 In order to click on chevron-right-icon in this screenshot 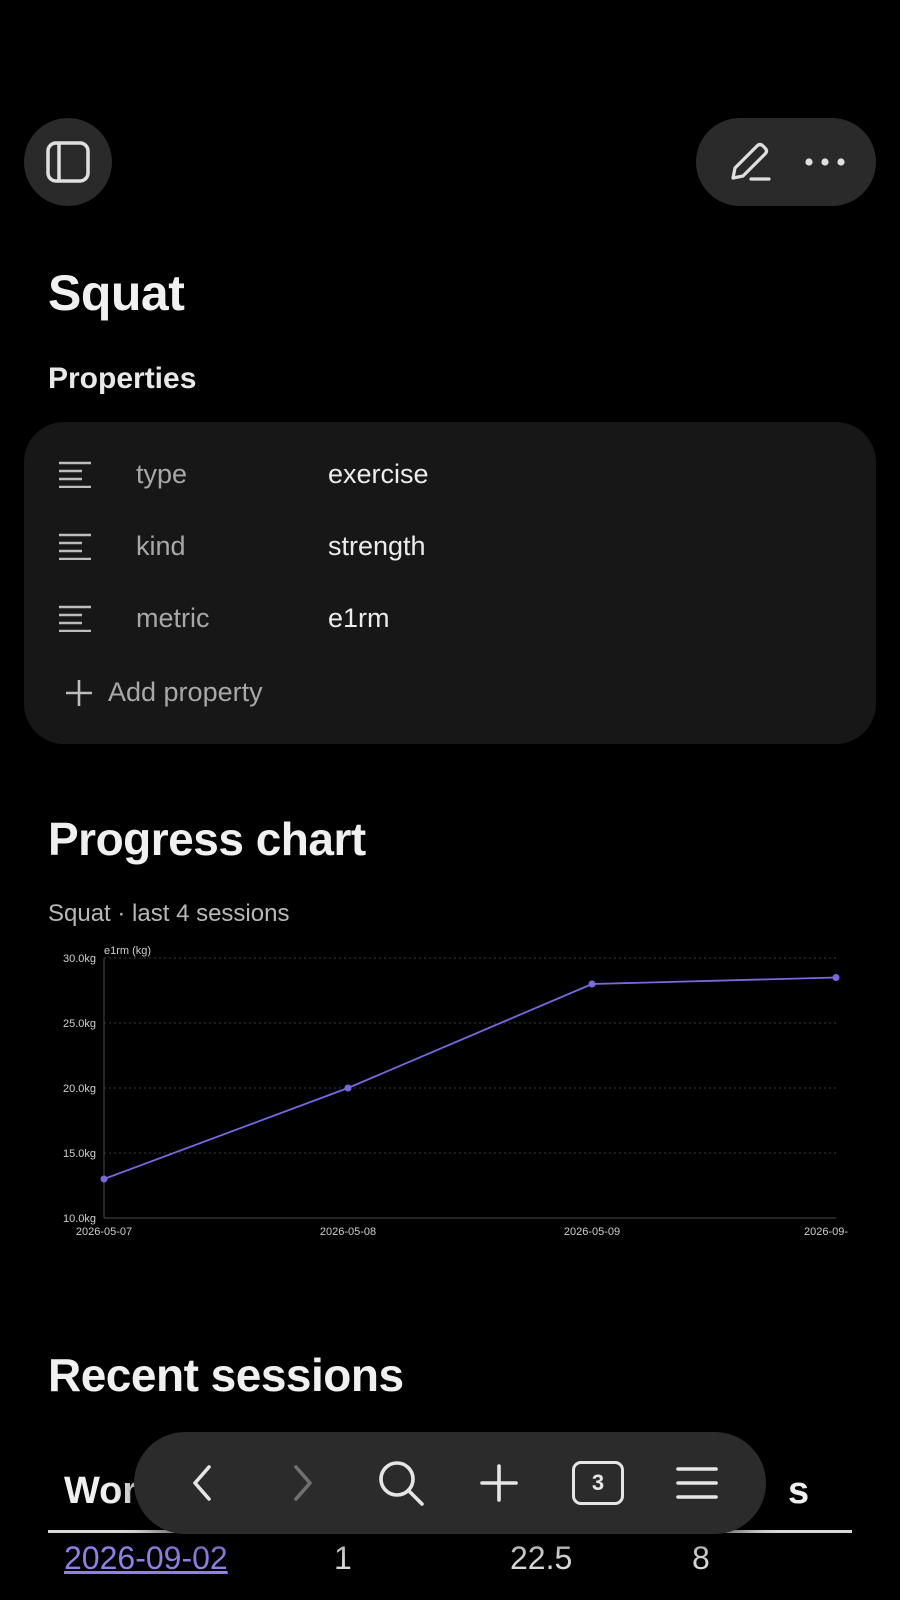, I will do `click(303, 1483)`.